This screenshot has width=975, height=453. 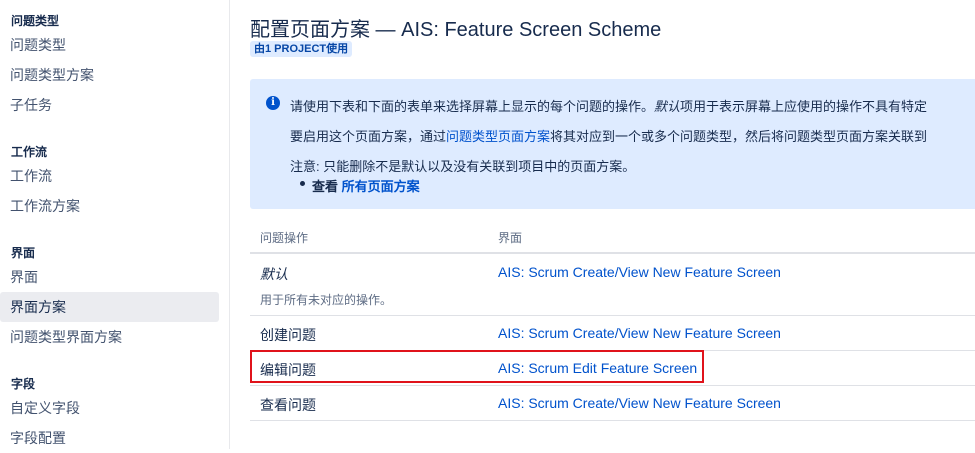 I want to click on table-header-divider, so click(x=612, y=253).